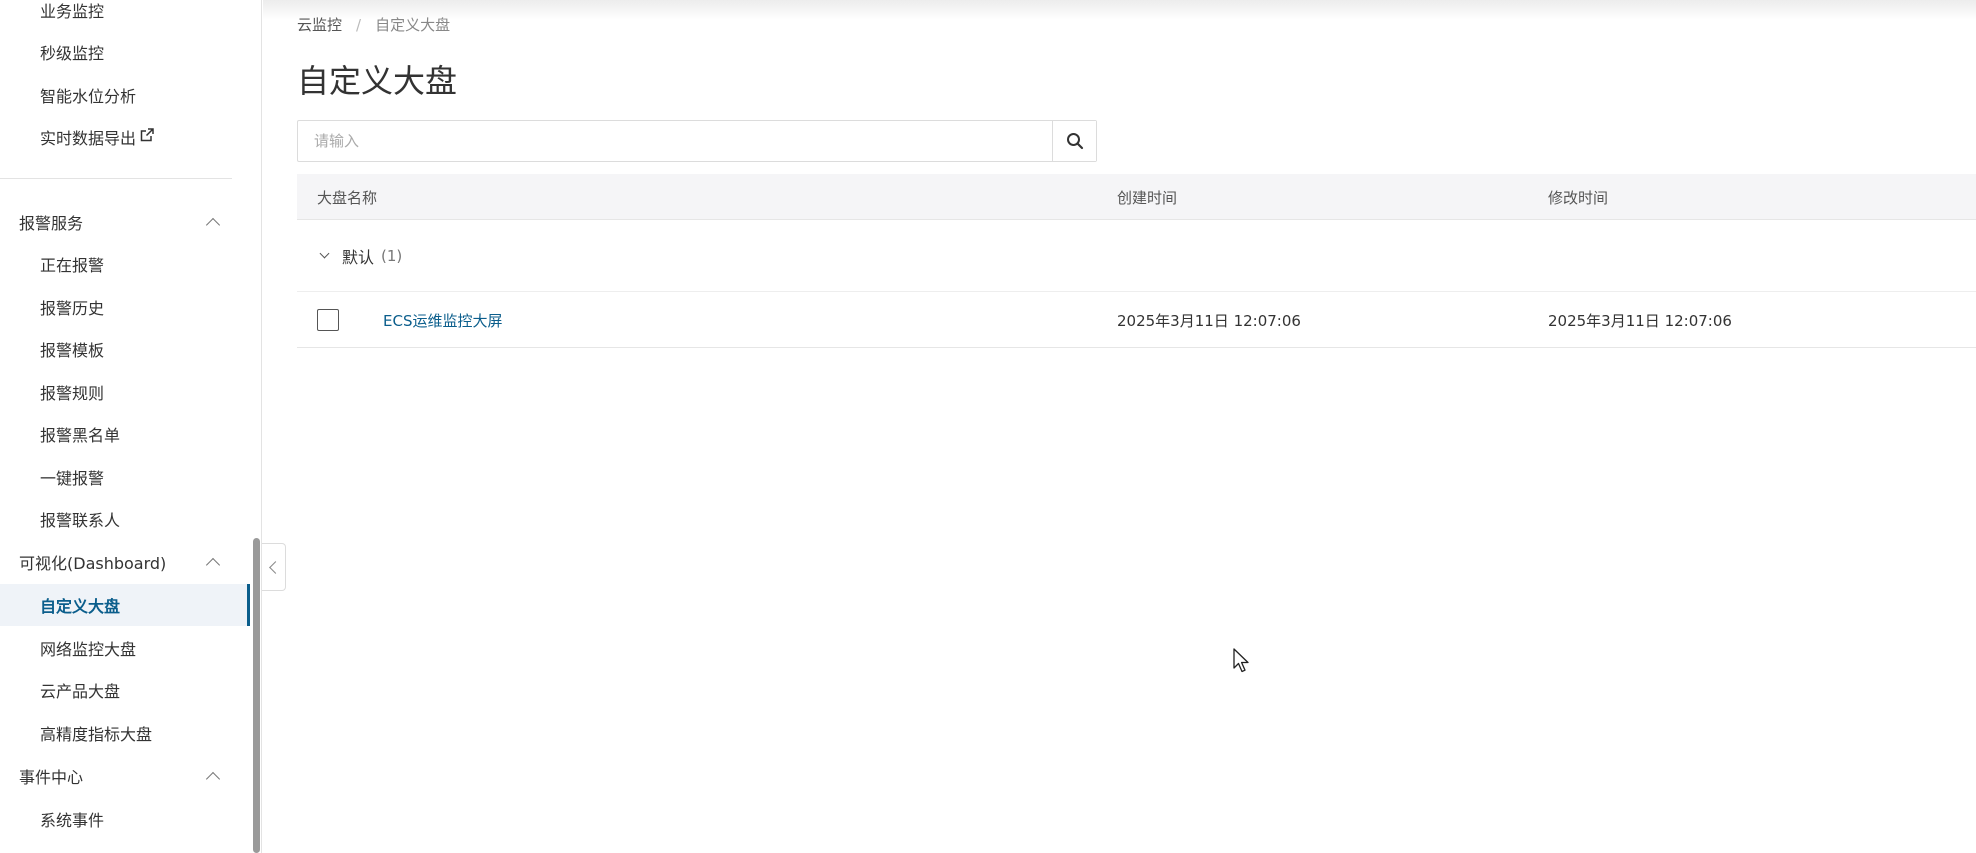 The width and height of the screenshot is (1976, 853). What do you see at coordinates (347, 197) in the screenshot?
I see `column-header-name: 大盘名称` at bounding box center [347, 197].